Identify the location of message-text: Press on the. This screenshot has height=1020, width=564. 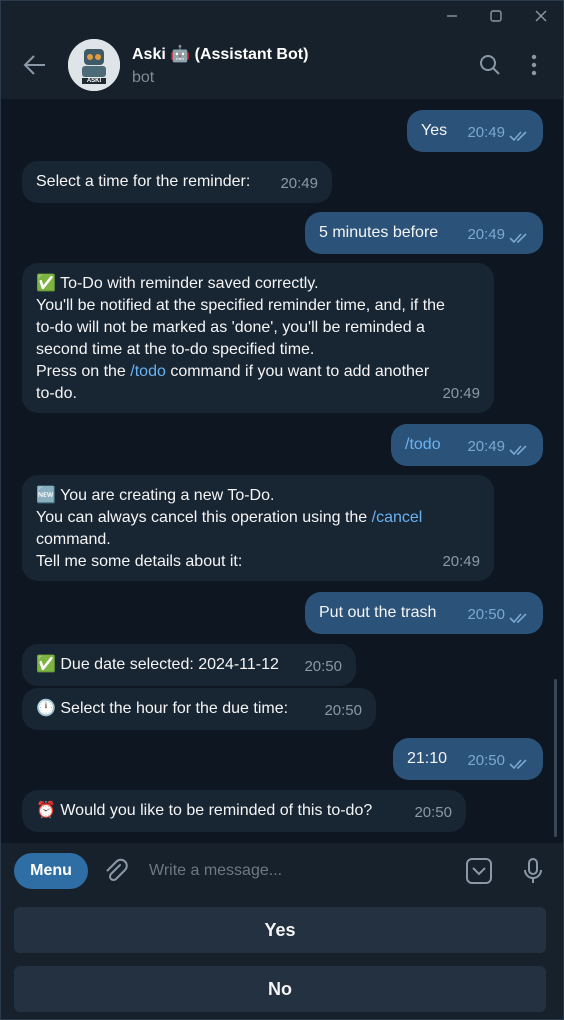
(81, 371).